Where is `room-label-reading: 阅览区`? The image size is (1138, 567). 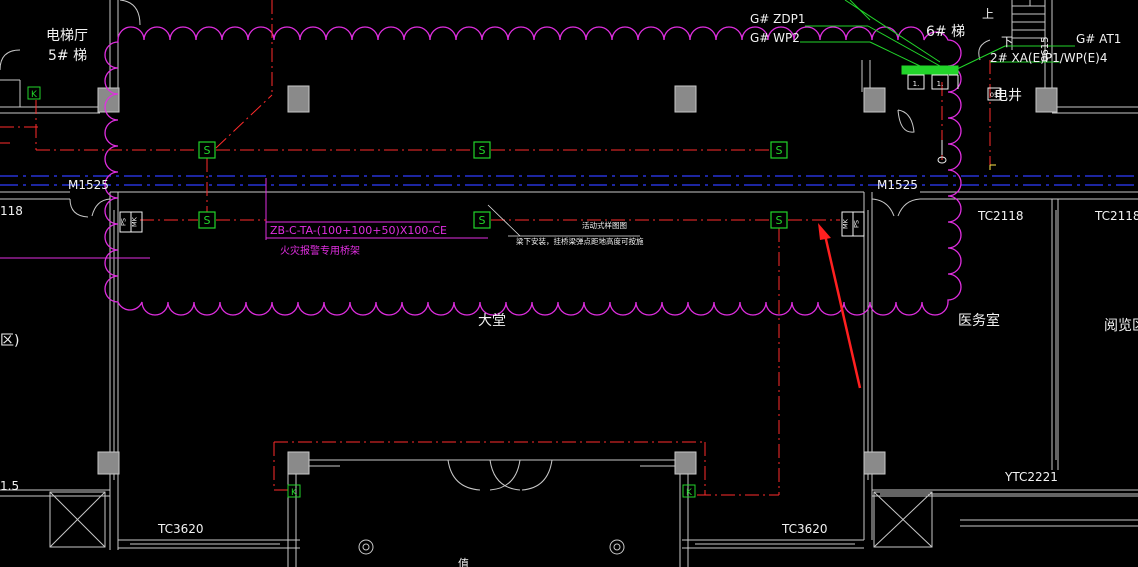 room-label-reading: 阅览区 is located at coordinates (1121, 326).